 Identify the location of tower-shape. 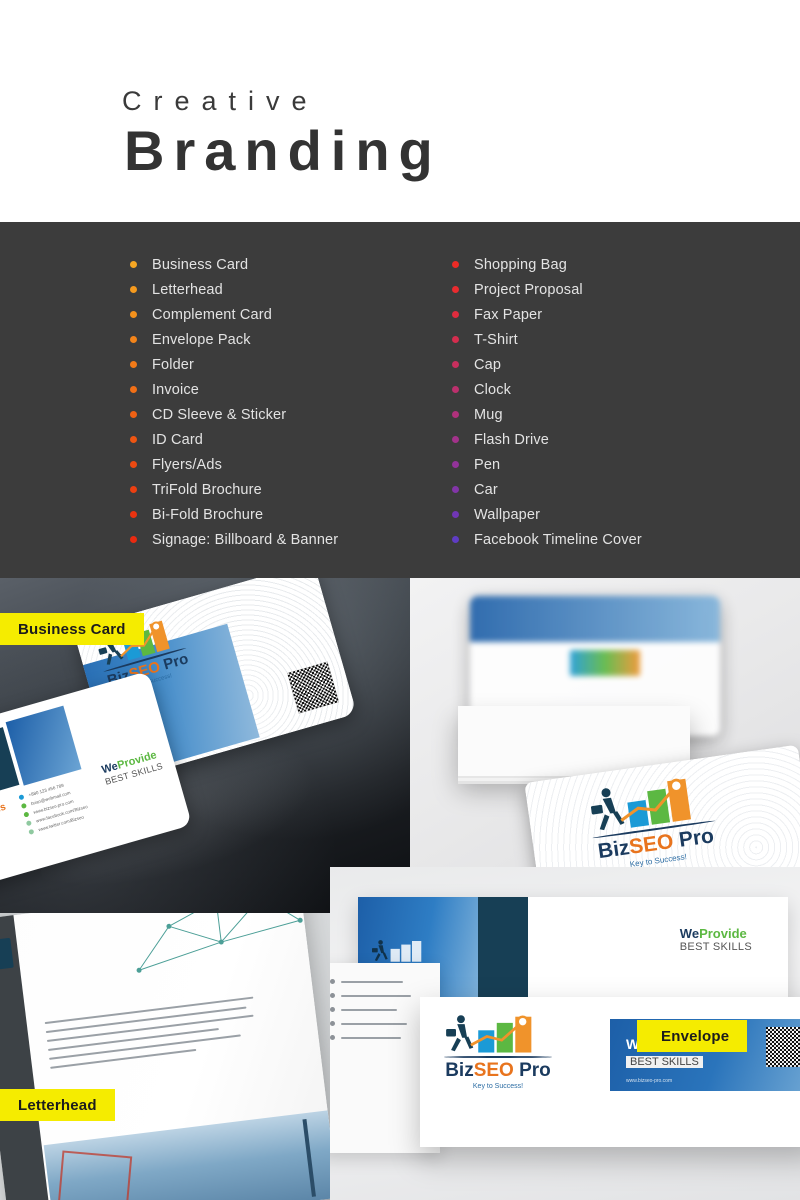
(309, 1157).